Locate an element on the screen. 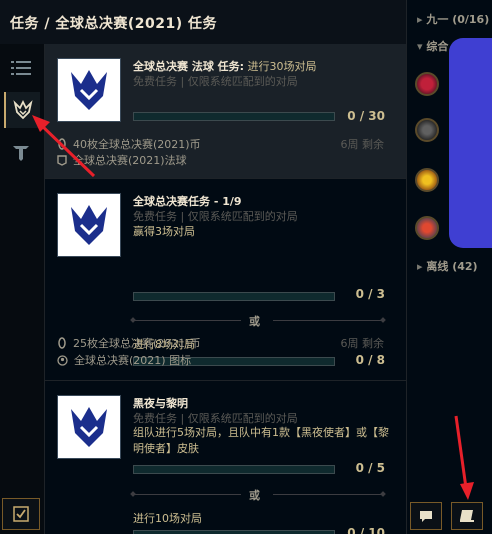 This screenshot has width=492, height=534. progress-count: 0 / 30 is located at coordinates (366, 116).